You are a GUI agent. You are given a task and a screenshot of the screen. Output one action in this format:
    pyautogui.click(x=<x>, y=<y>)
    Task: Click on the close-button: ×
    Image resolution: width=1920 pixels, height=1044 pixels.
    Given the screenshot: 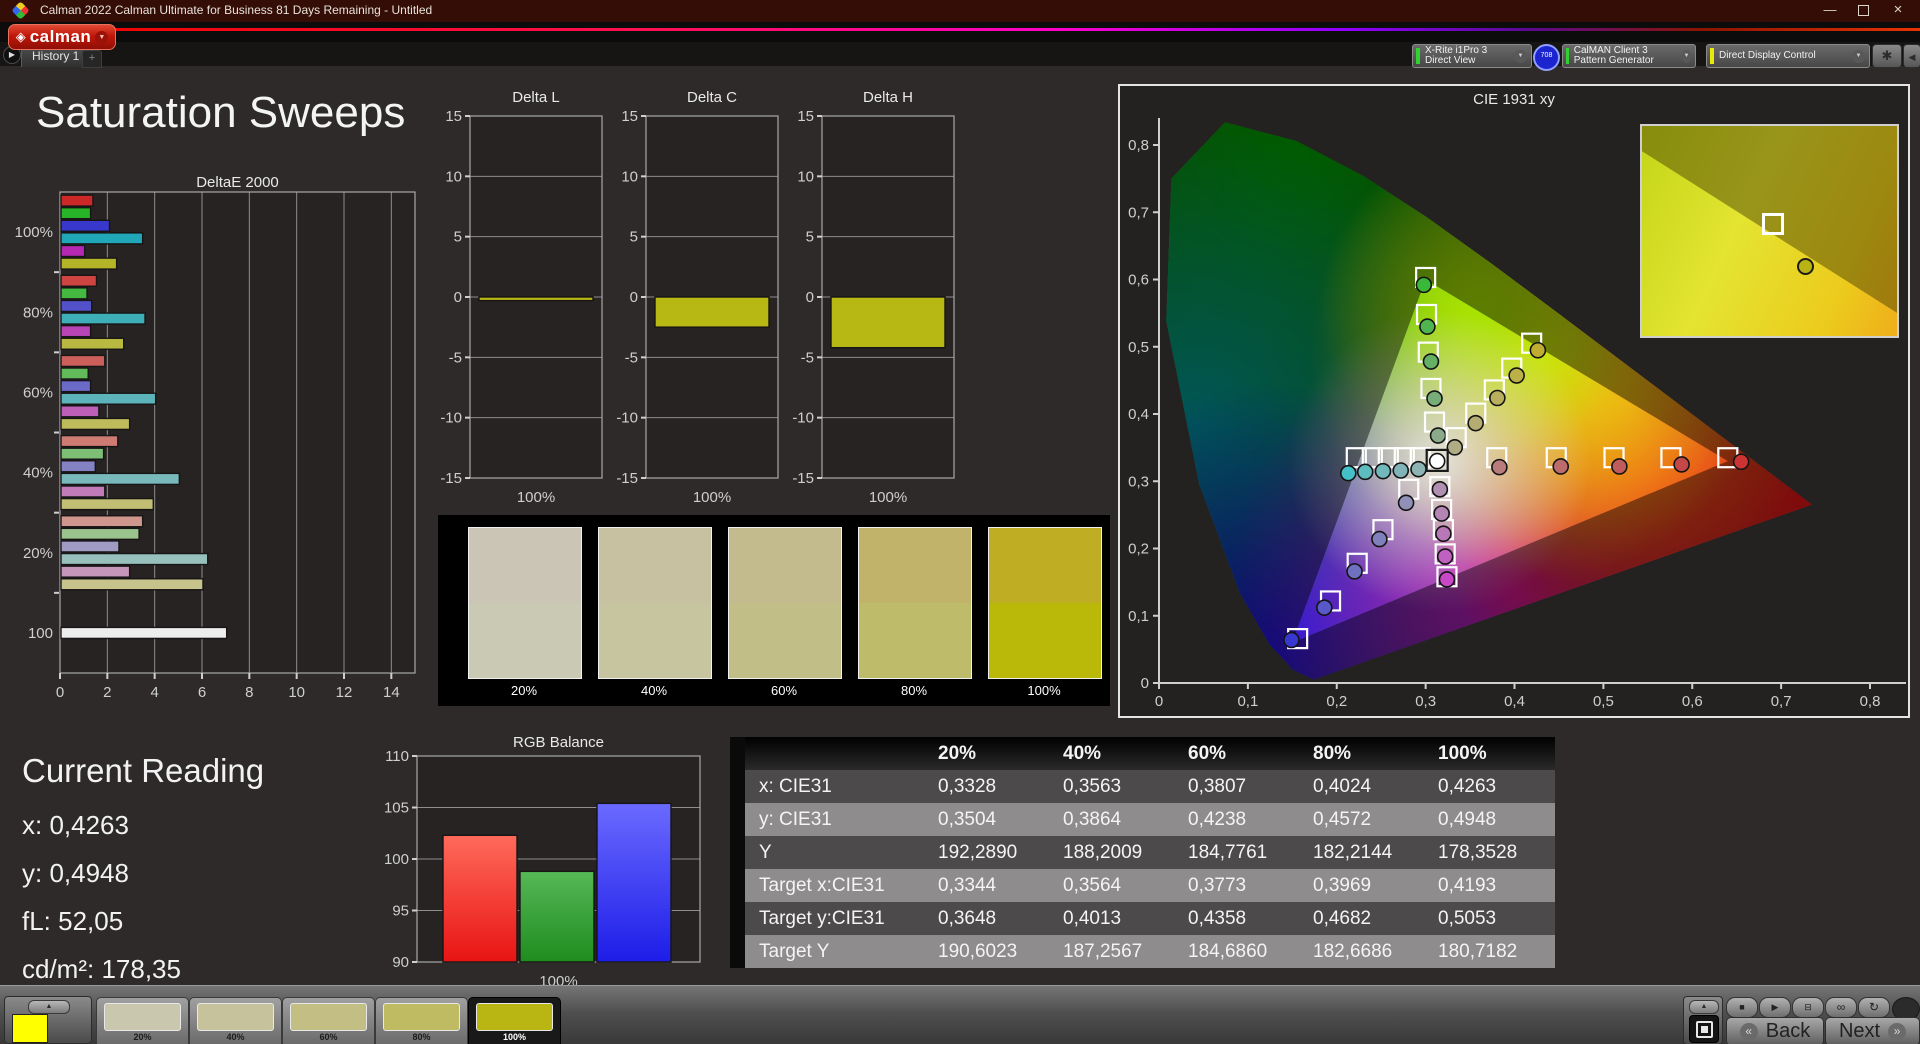 What is the action you would take?
    pyautogui.click(x=1898, y=11)
    